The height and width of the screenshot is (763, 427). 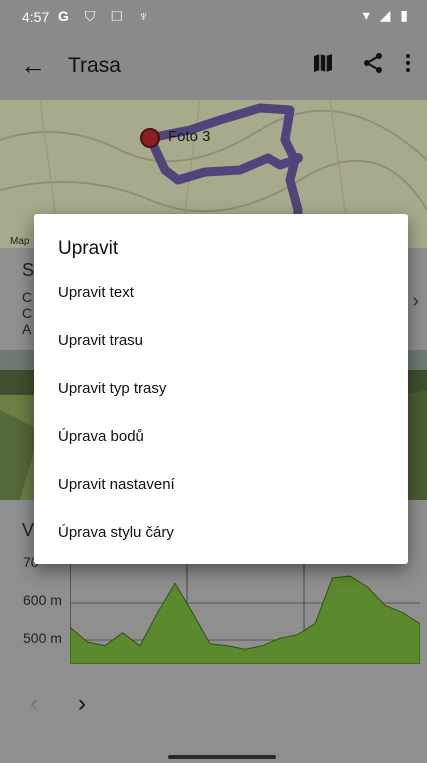 I want to click on y-tick-600: 600 m, so click(x=42, y=600).